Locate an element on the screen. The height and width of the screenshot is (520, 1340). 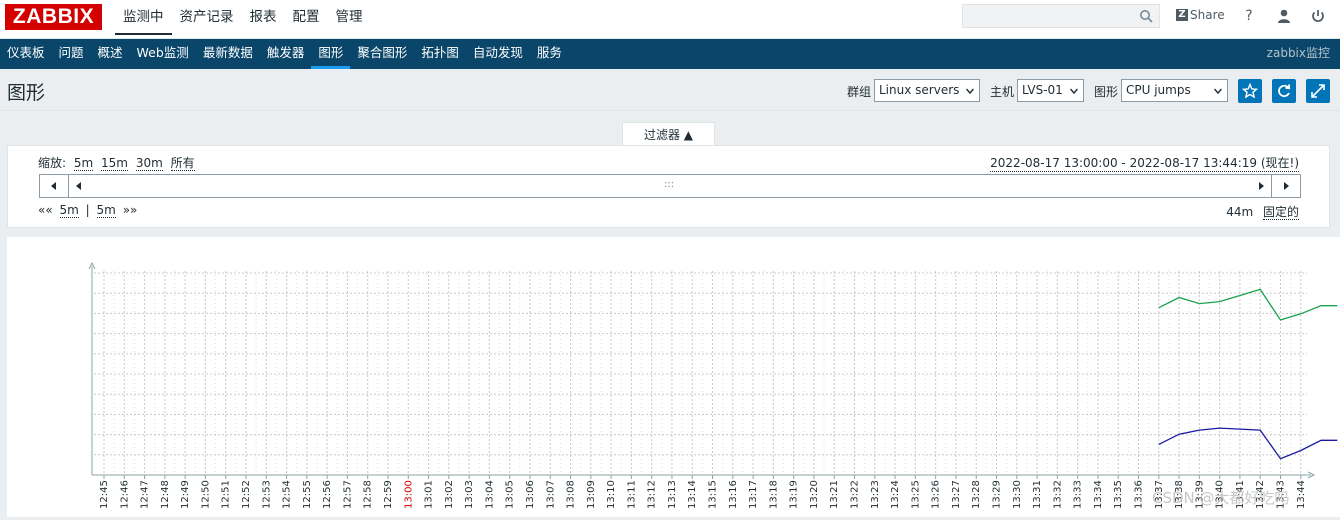
x-tick-label: 12:48 is located at coordinates (165, 494).